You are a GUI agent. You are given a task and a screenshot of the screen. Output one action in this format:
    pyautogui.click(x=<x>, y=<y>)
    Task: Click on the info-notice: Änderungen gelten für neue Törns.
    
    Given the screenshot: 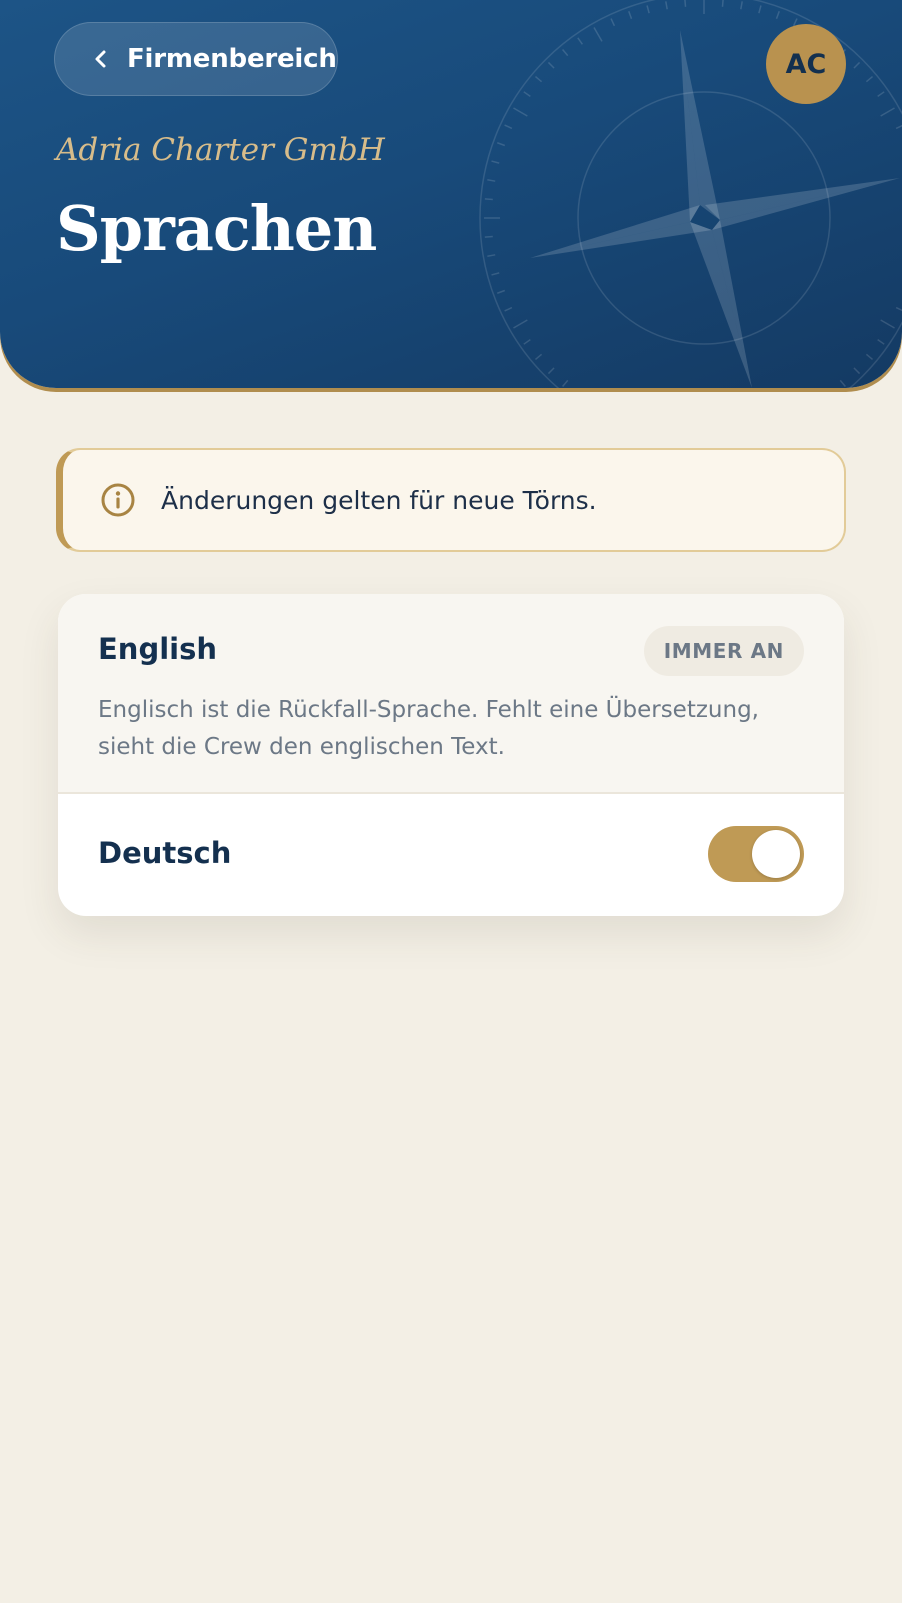 What is the action you would take?
    pyautogui.click(x=451, y=500)
    